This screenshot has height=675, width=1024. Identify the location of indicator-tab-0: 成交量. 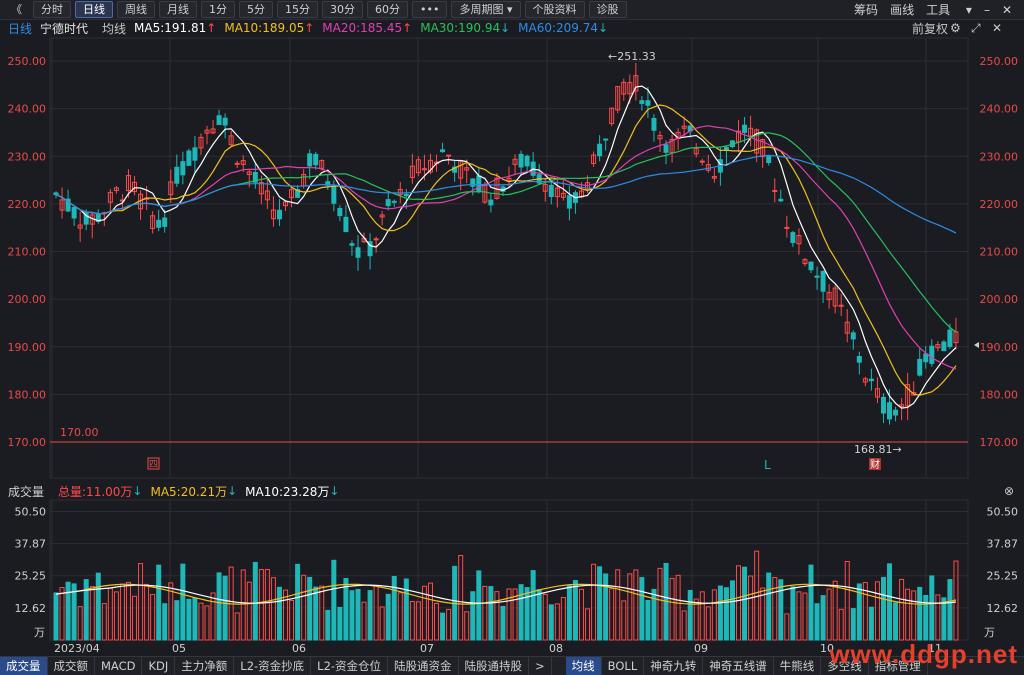
(24, 666).